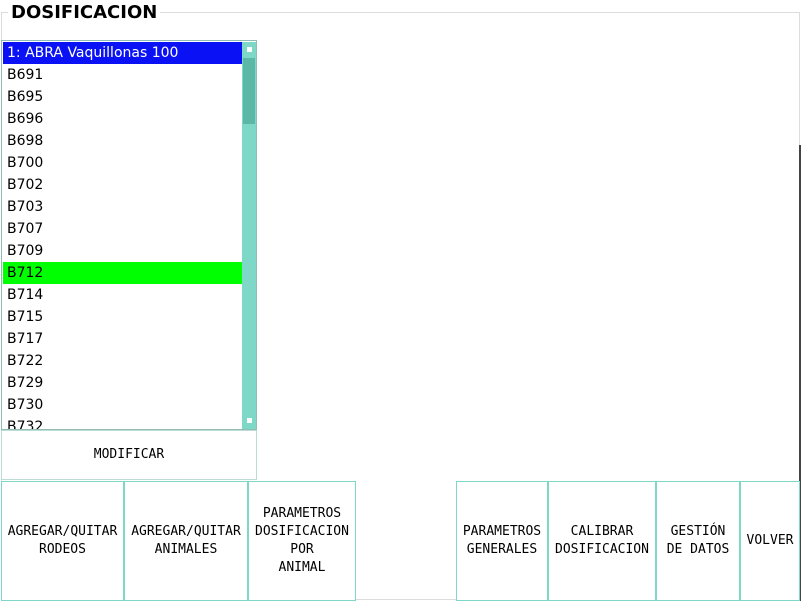  I want to click on scroll-down-icon, so click(249, 420).